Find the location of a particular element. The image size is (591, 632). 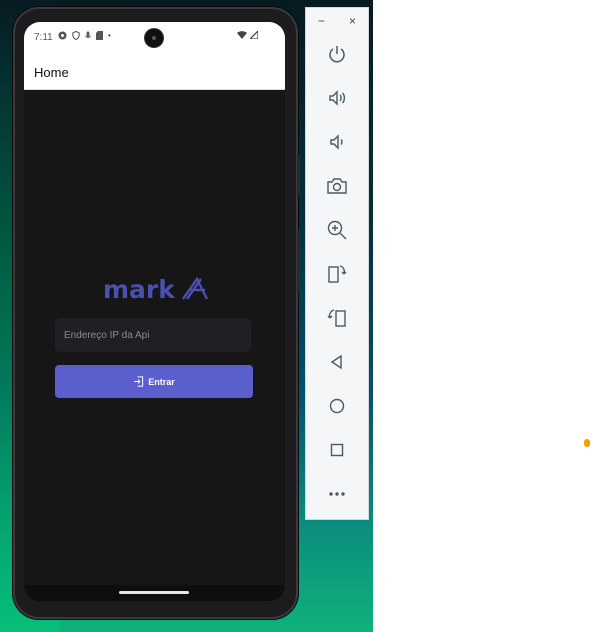

signal-icon is located at coordinates (254, 35).